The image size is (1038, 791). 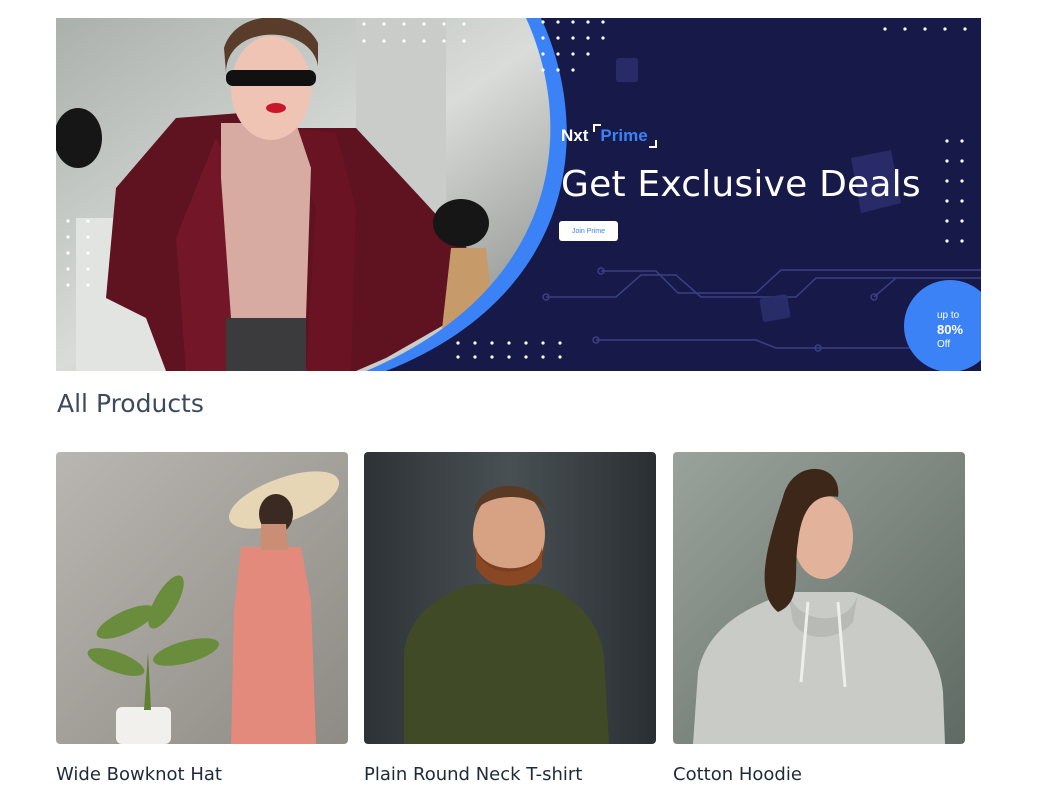 I want to click on brand-logo: Nxt Prime, so click(x=609, y=136).